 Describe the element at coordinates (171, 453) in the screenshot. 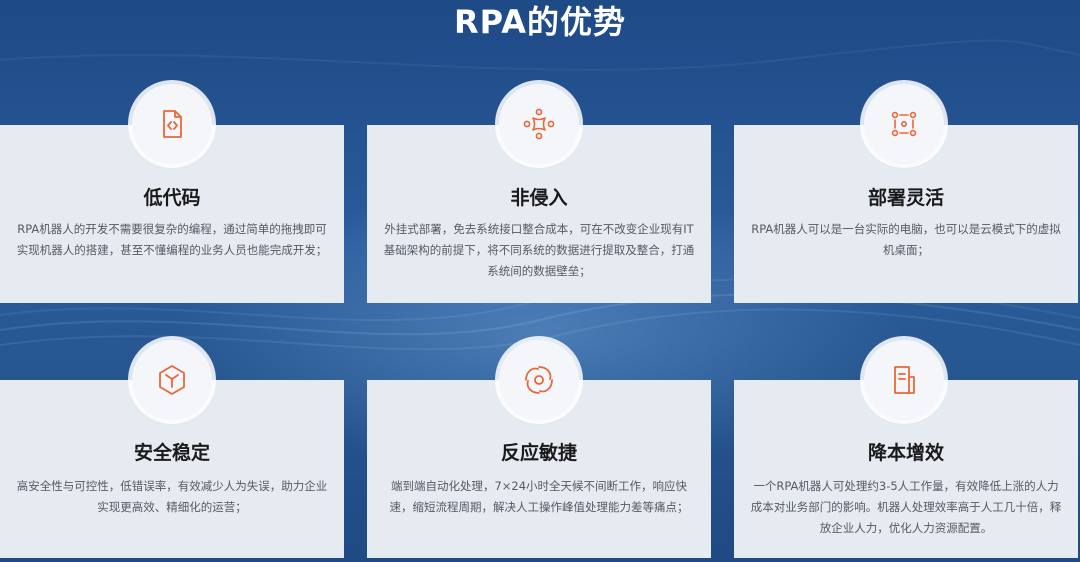

I see `card-title: 安全稳定` at that location.